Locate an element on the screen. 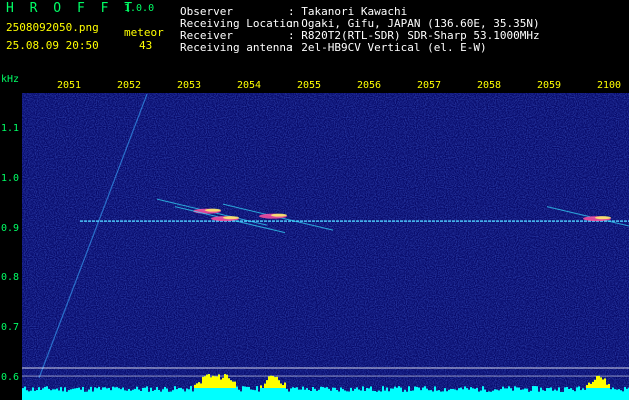  count-value: 43 is located at coordinates (146, 45).